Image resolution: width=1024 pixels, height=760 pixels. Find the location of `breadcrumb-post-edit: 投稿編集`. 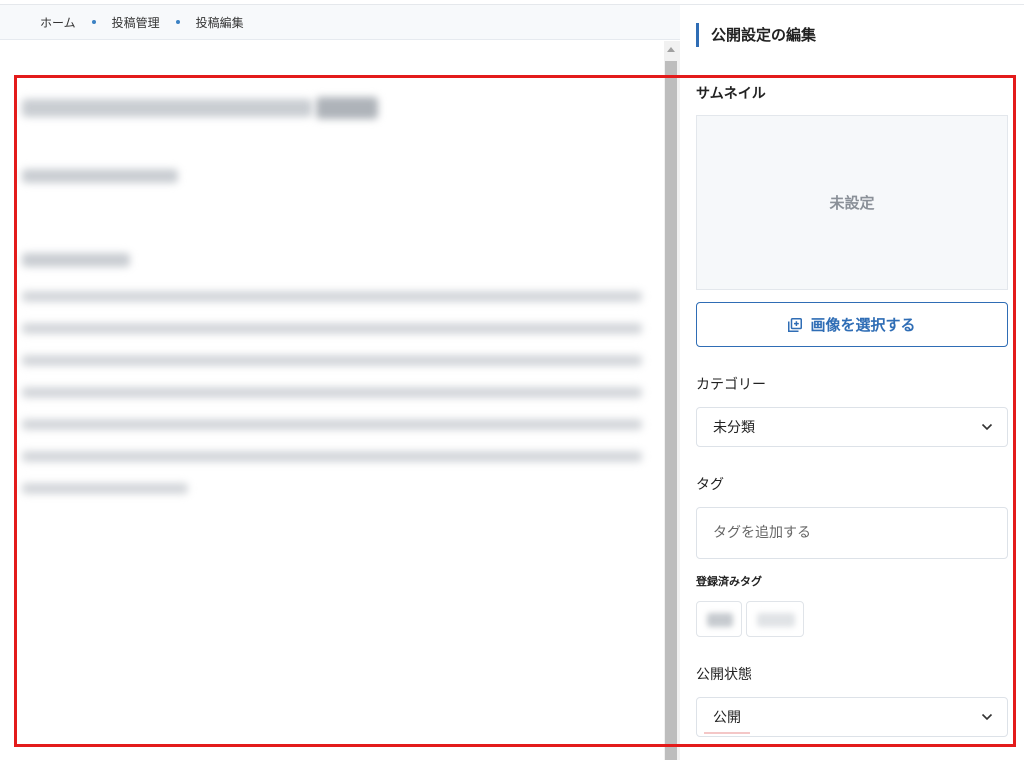

breadcrumb-post-edit: 投稿編集 is located at coordinates (219, 22).